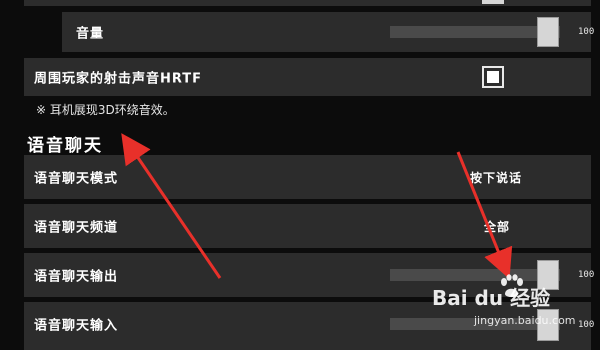  I want to click on voice-chat-mode-label: 语音聊天模式, so click(76, 179).